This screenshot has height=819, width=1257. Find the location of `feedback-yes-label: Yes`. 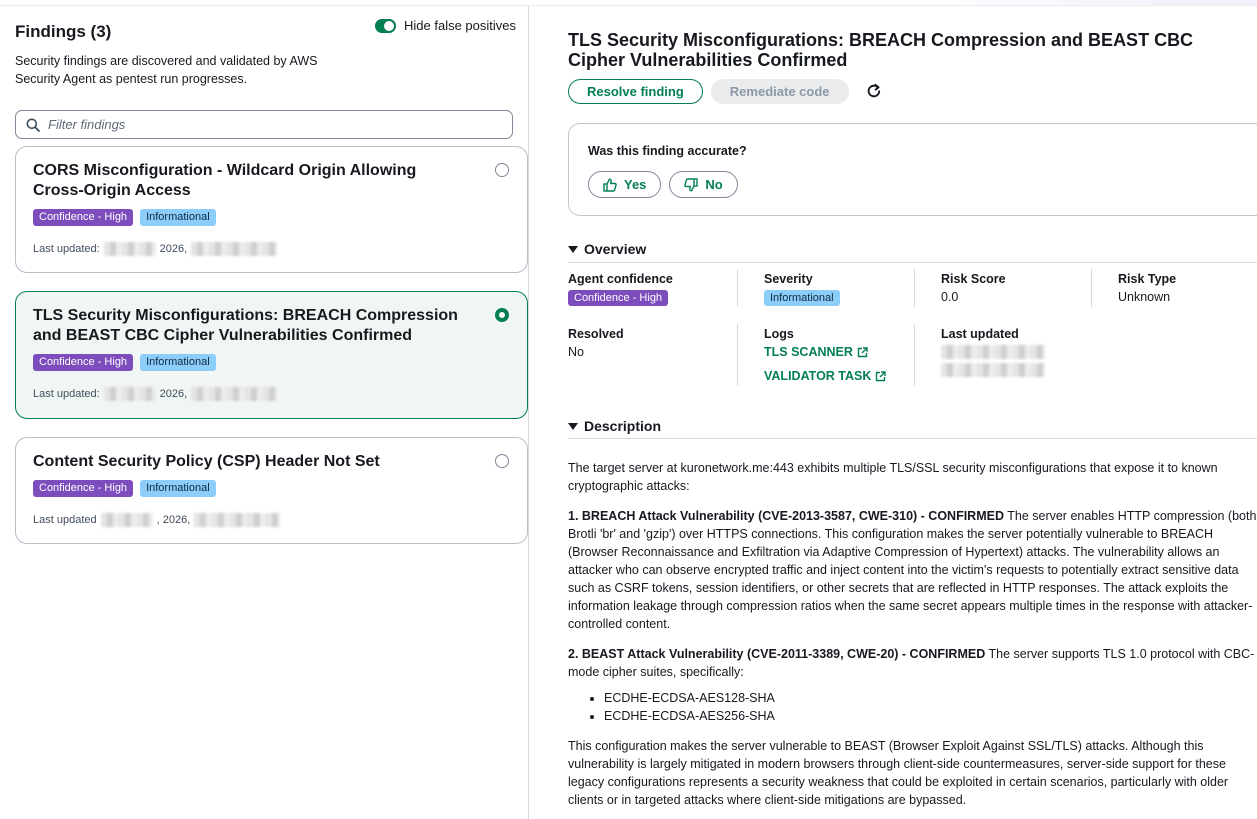

feedback-yes-label: Yes is located at coordinates (635, 184).